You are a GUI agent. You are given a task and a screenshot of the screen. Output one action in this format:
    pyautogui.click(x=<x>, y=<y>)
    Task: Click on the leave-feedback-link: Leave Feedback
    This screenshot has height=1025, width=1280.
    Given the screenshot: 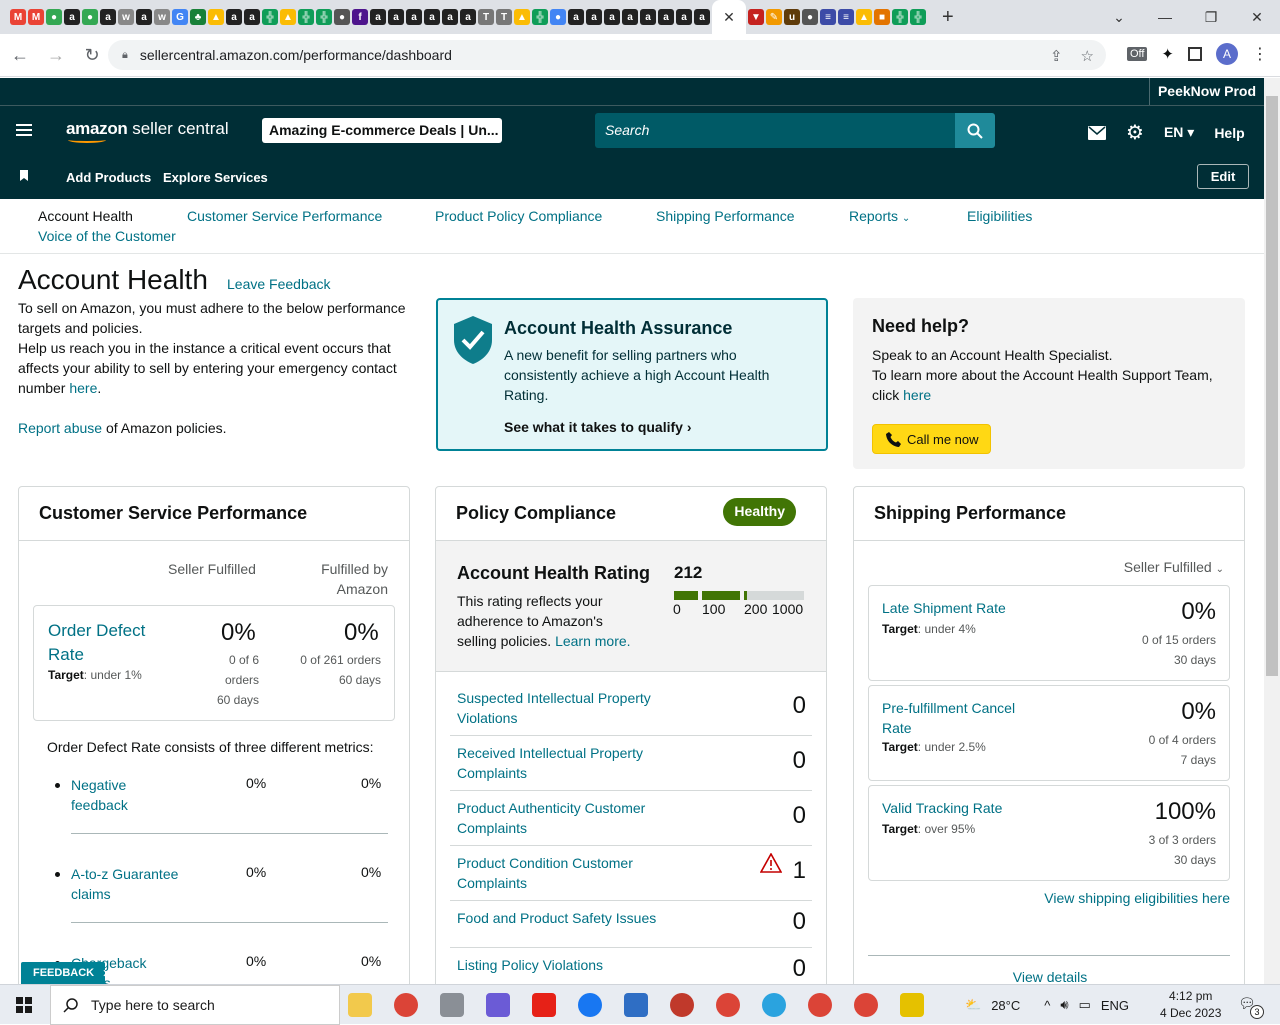 What is the action you would take?
    pyautogui.click(x=279, y=284)
    